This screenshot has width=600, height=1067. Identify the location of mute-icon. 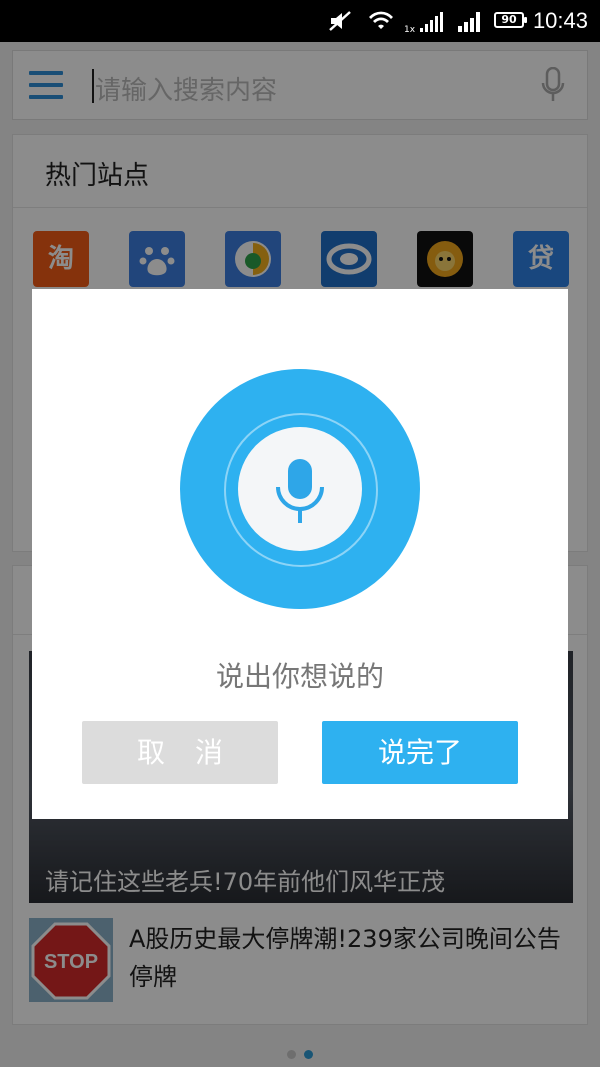
(340, 21).